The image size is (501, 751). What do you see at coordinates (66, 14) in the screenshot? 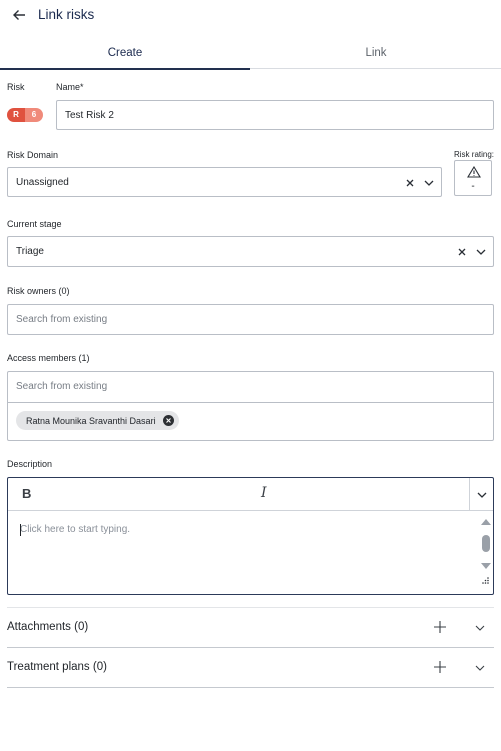
I see `page-title: Link risks` at bounding box center [66, 14].